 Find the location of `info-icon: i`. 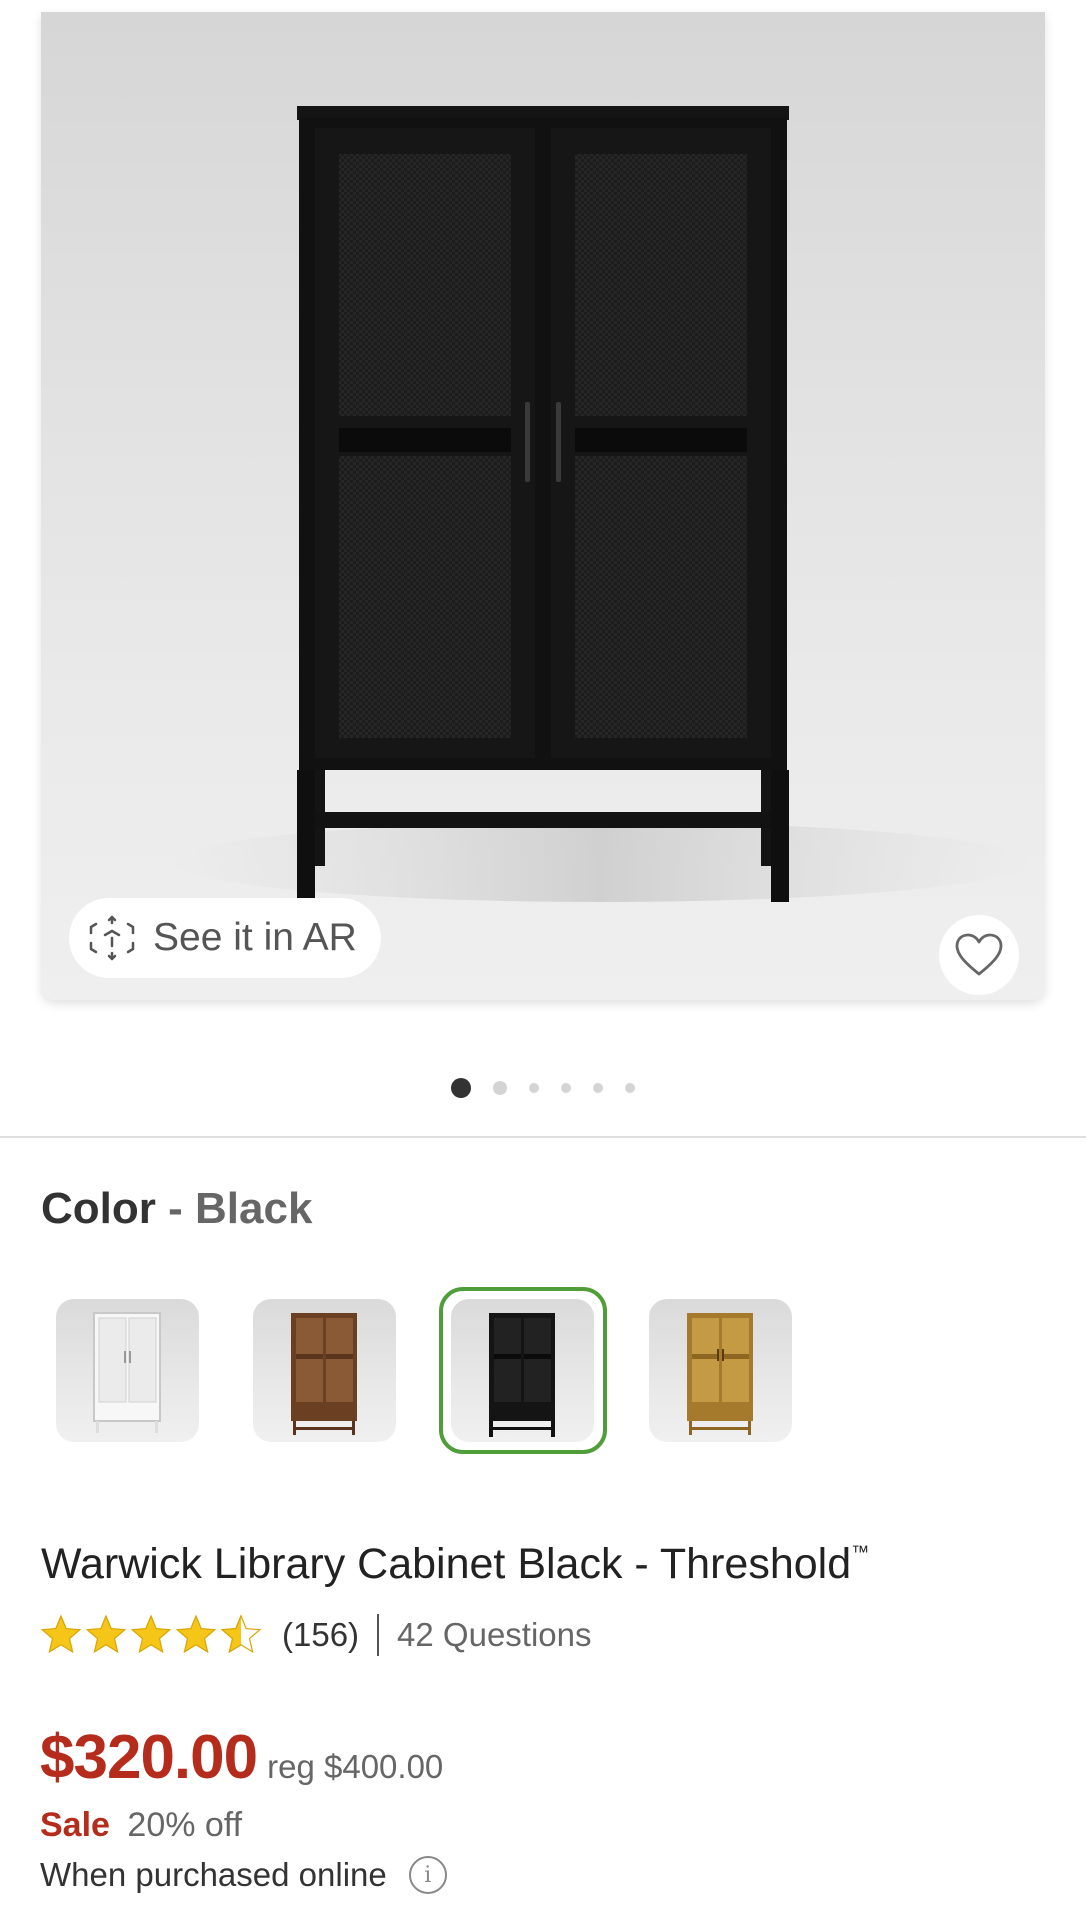

info-icon: i is located at coordinates (427, 1875).